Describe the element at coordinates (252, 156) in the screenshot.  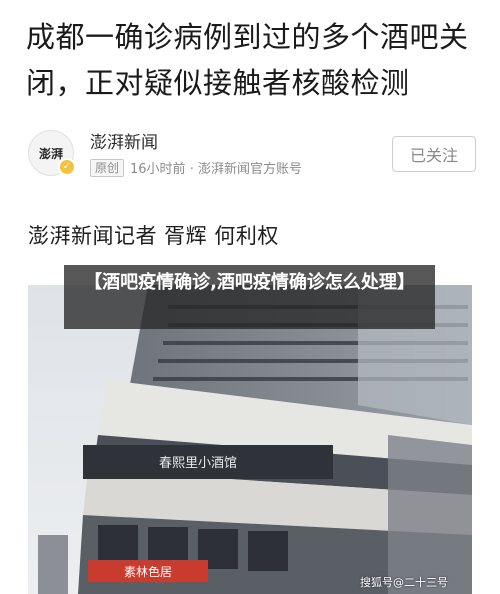
I see `author-row: 澎湃 ✓ 澎湃新闻 原创 16小时前 · 澎湃新闻官方账号 已关注` at that location.